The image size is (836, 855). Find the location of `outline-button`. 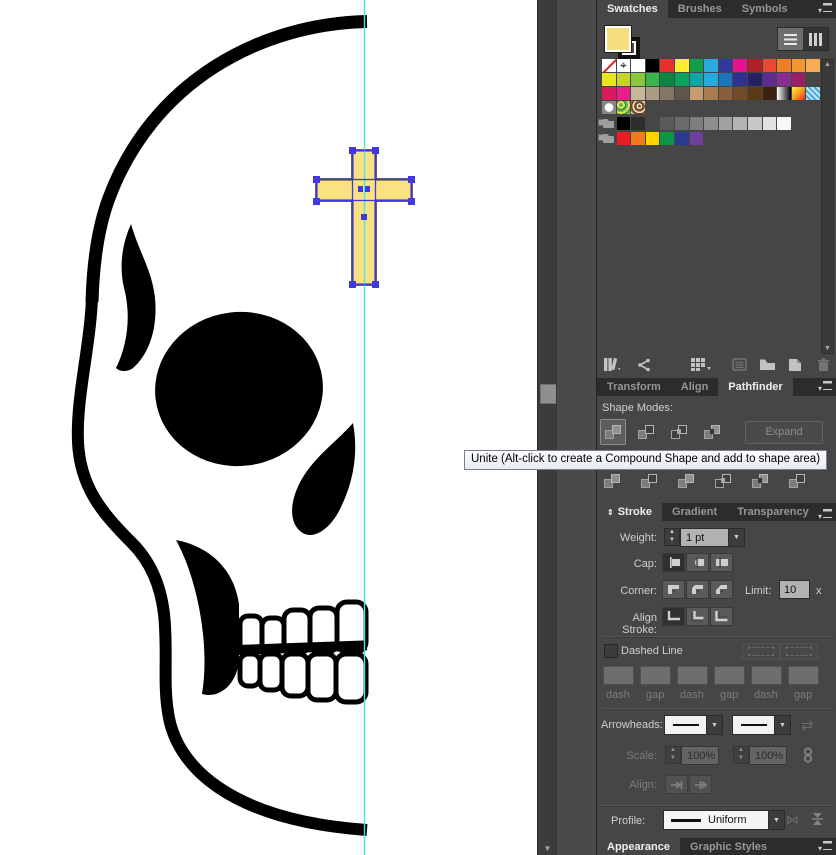

outline-button is located at coordinates (760, 481).